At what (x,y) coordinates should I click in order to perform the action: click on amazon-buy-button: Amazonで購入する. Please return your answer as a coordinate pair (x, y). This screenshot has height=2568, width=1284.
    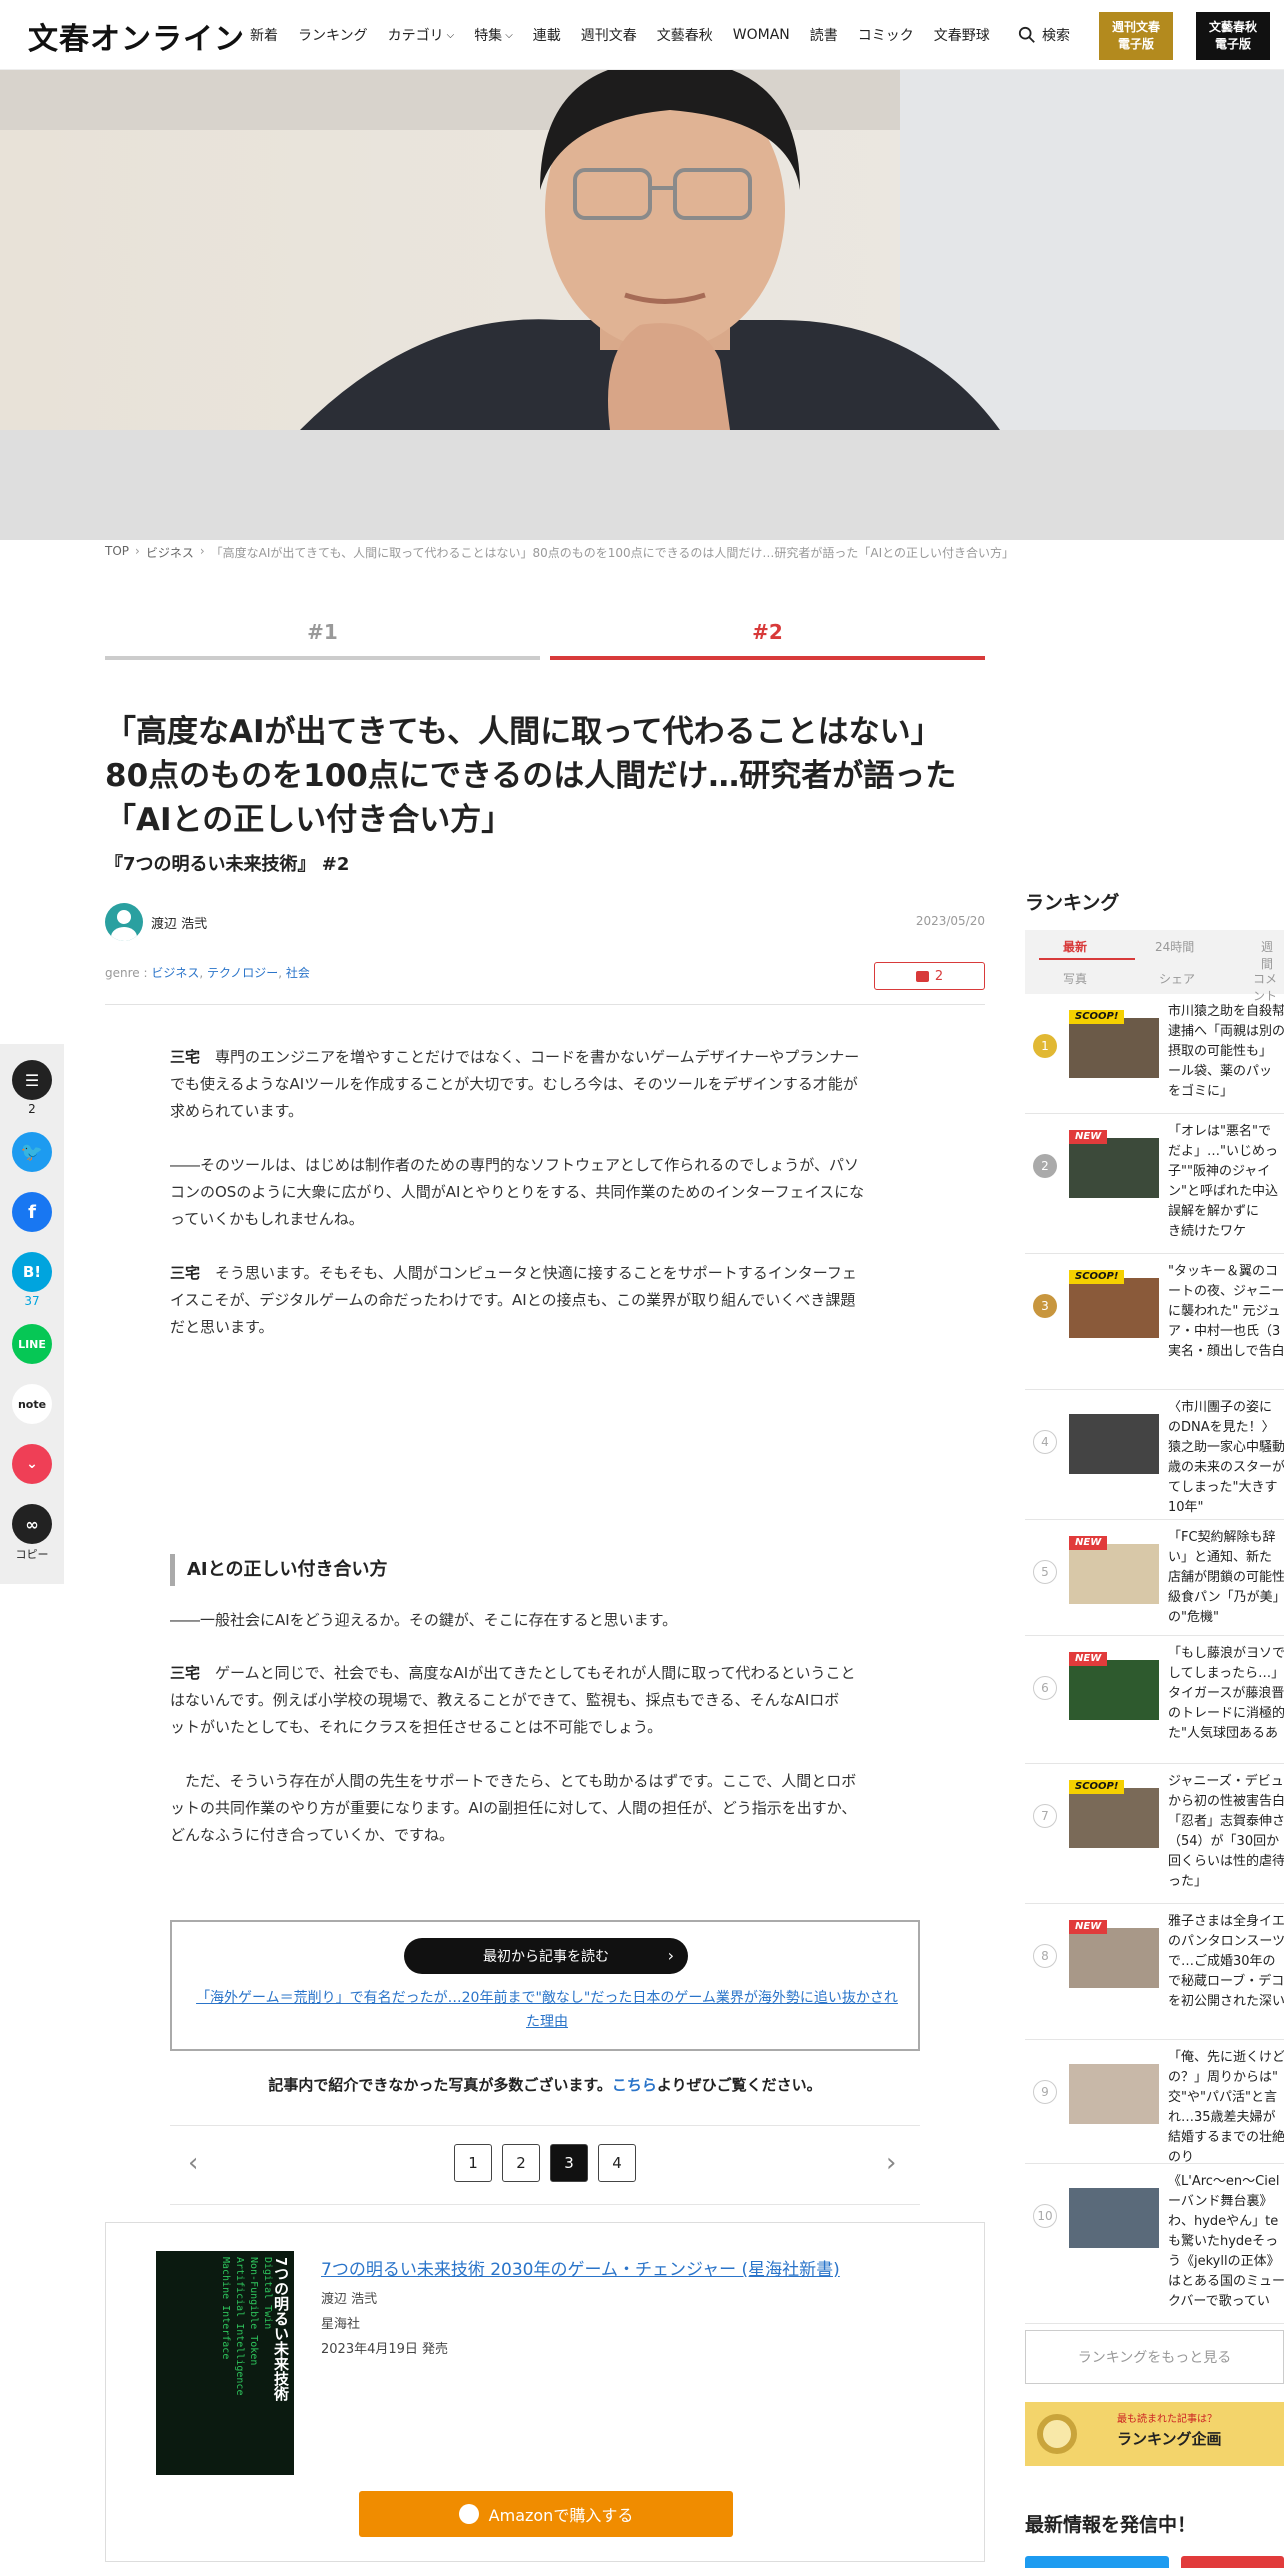
    Looking at the image, I should click on (546, 2514).